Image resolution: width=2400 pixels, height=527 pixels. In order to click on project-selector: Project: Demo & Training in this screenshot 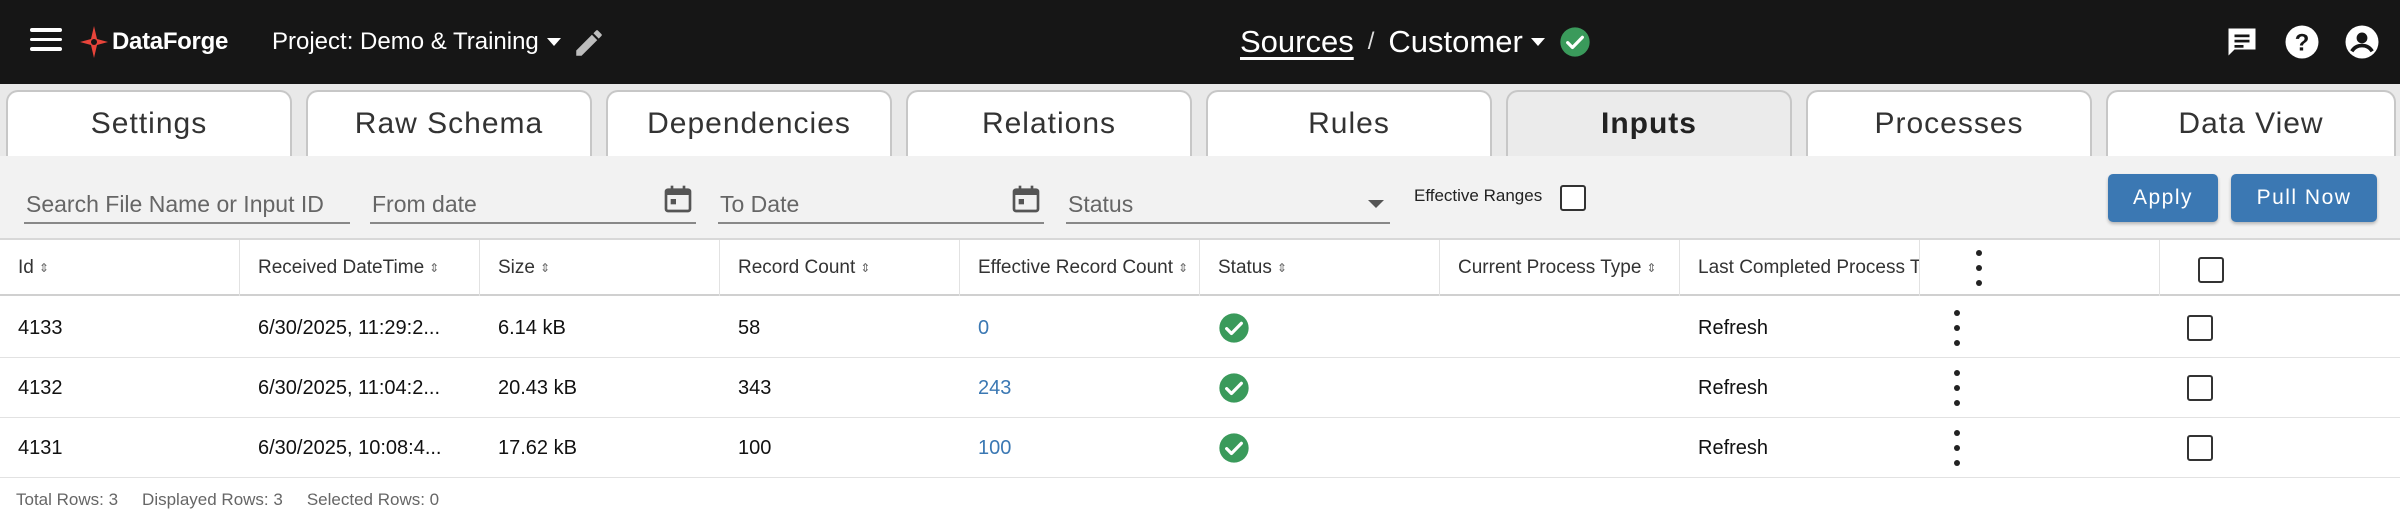, I will do `click(416, 42)`.